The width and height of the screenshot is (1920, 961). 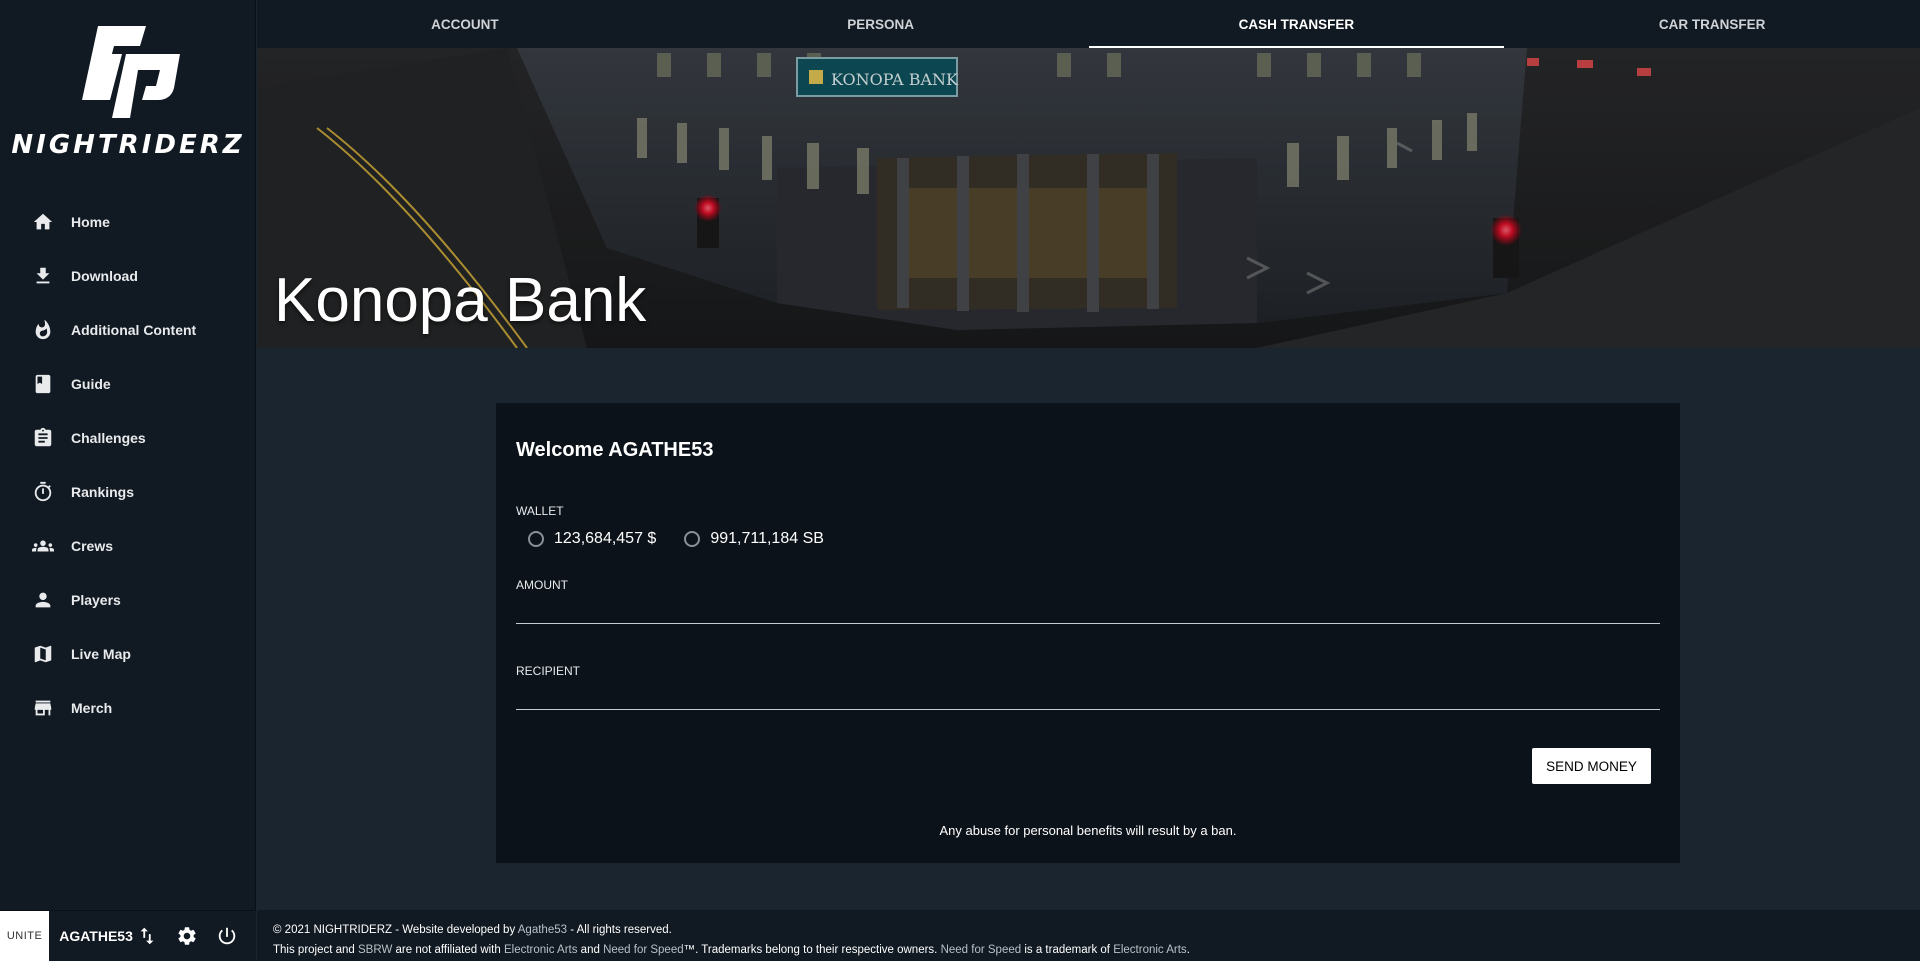 What do you see at coordinates (90, 222) in the screenshot?
I see `sidebar-item-label: Home` at bounding box center [90, 222].